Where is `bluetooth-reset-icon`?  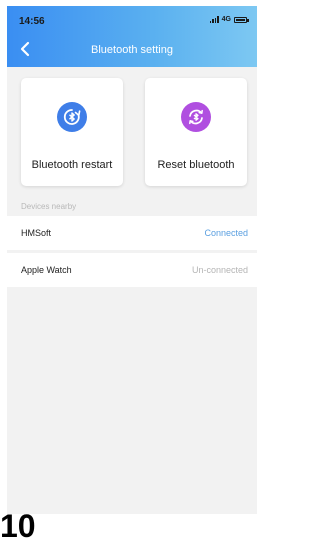
bluetooth-reset-icon is located at coordinates (196, 117).